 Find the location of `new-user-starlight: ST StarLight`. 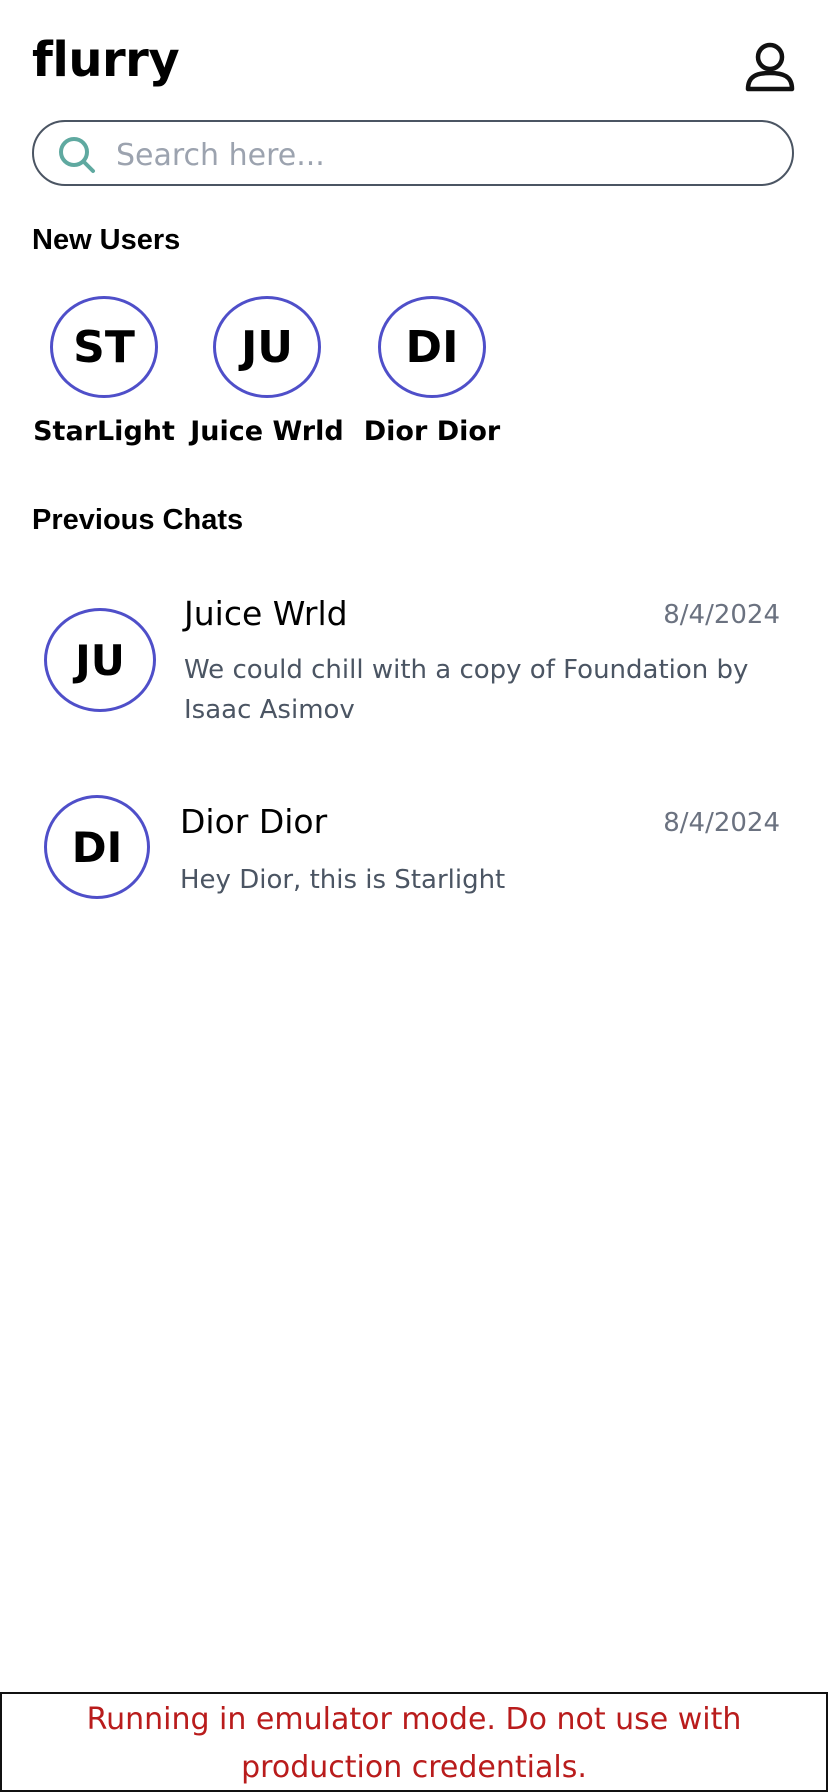

new-user-starlight: ST StarLight is located at coordinates (104, 381).